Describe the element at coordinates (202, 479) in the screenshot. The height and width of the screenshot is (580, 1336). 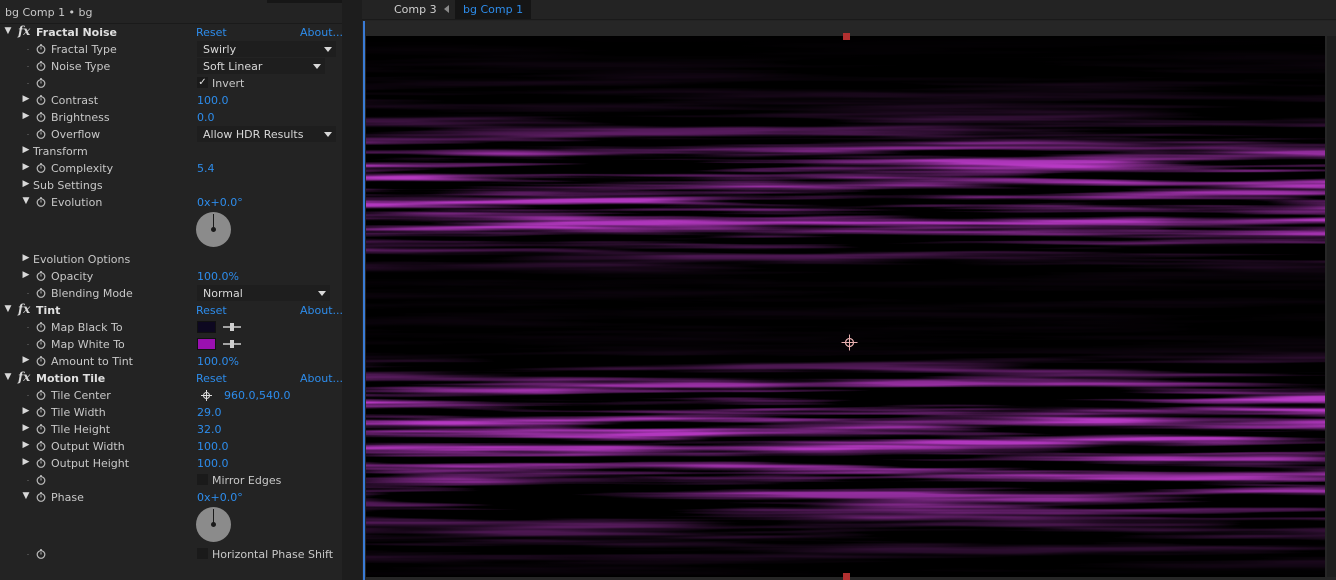
I see `mirror-edges-checkbox` at that location.